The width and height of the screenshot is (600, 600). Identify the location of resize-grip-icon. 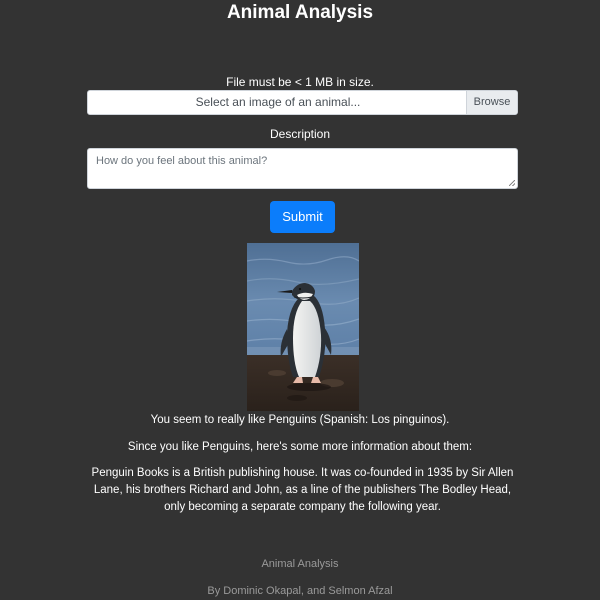
(512, 183).